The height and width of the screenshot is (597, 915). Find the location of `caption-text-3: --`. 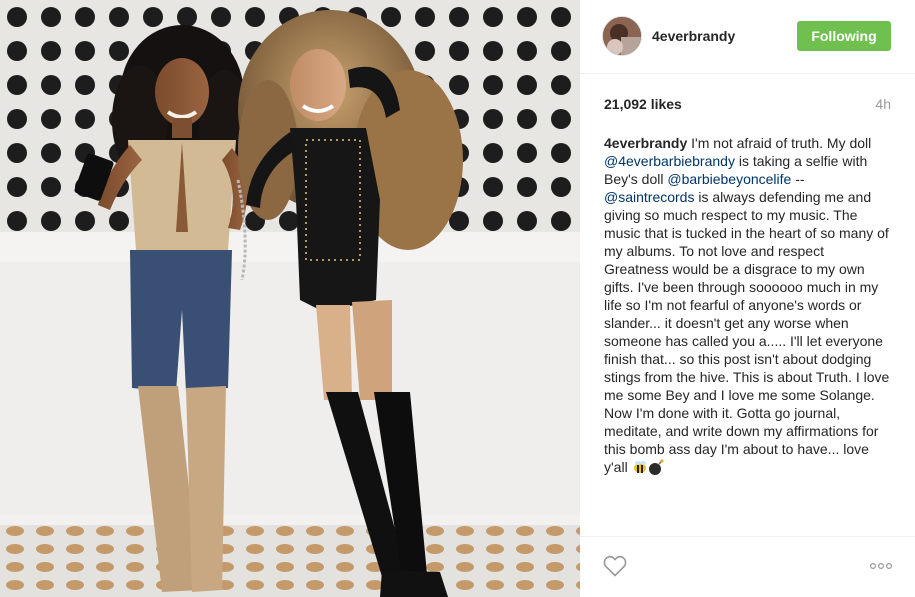

caption-text-3: -- is located at coordinates (798, 179).